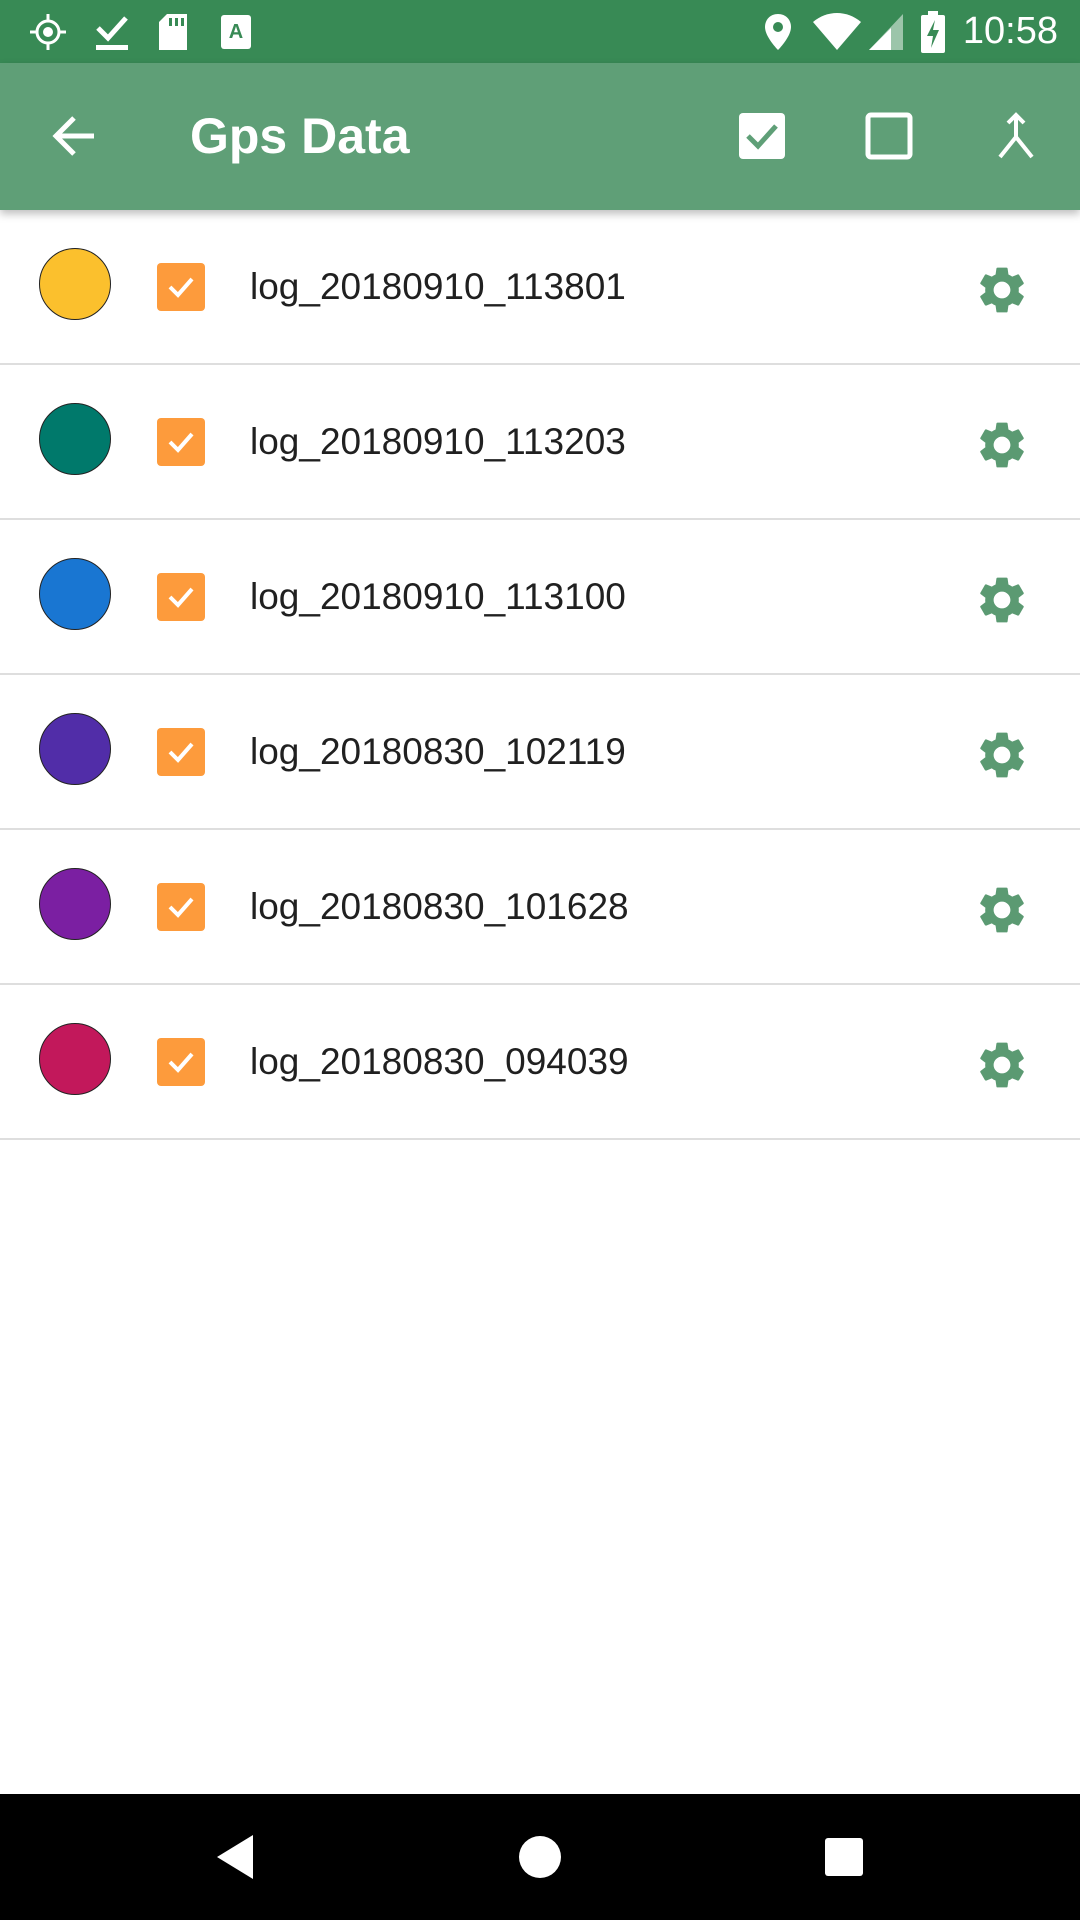 This screenshot has height=1920, width=1080. I want to click on nav-recents-button, so click(844, 1857).